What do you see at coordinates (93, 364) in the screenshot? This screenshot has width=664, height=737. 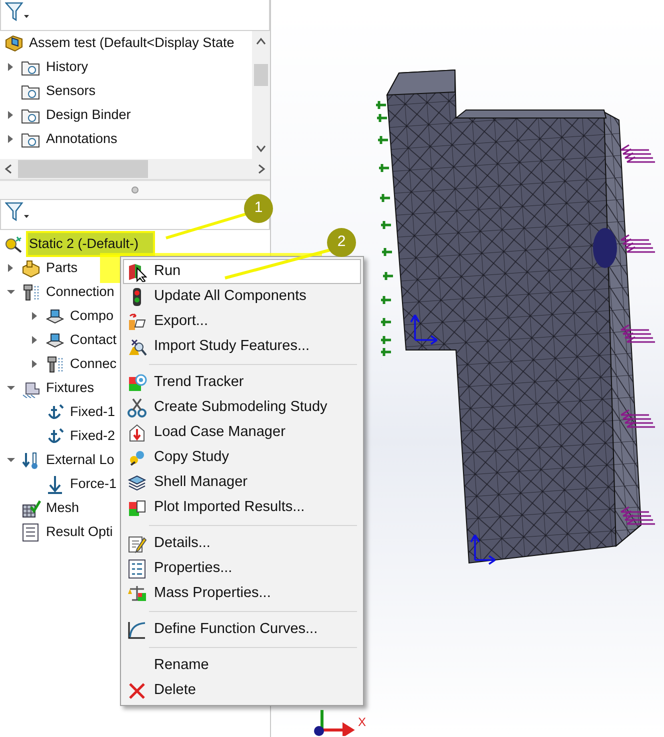 I see `tree-item: Connec` at bounding box center [93, 364].